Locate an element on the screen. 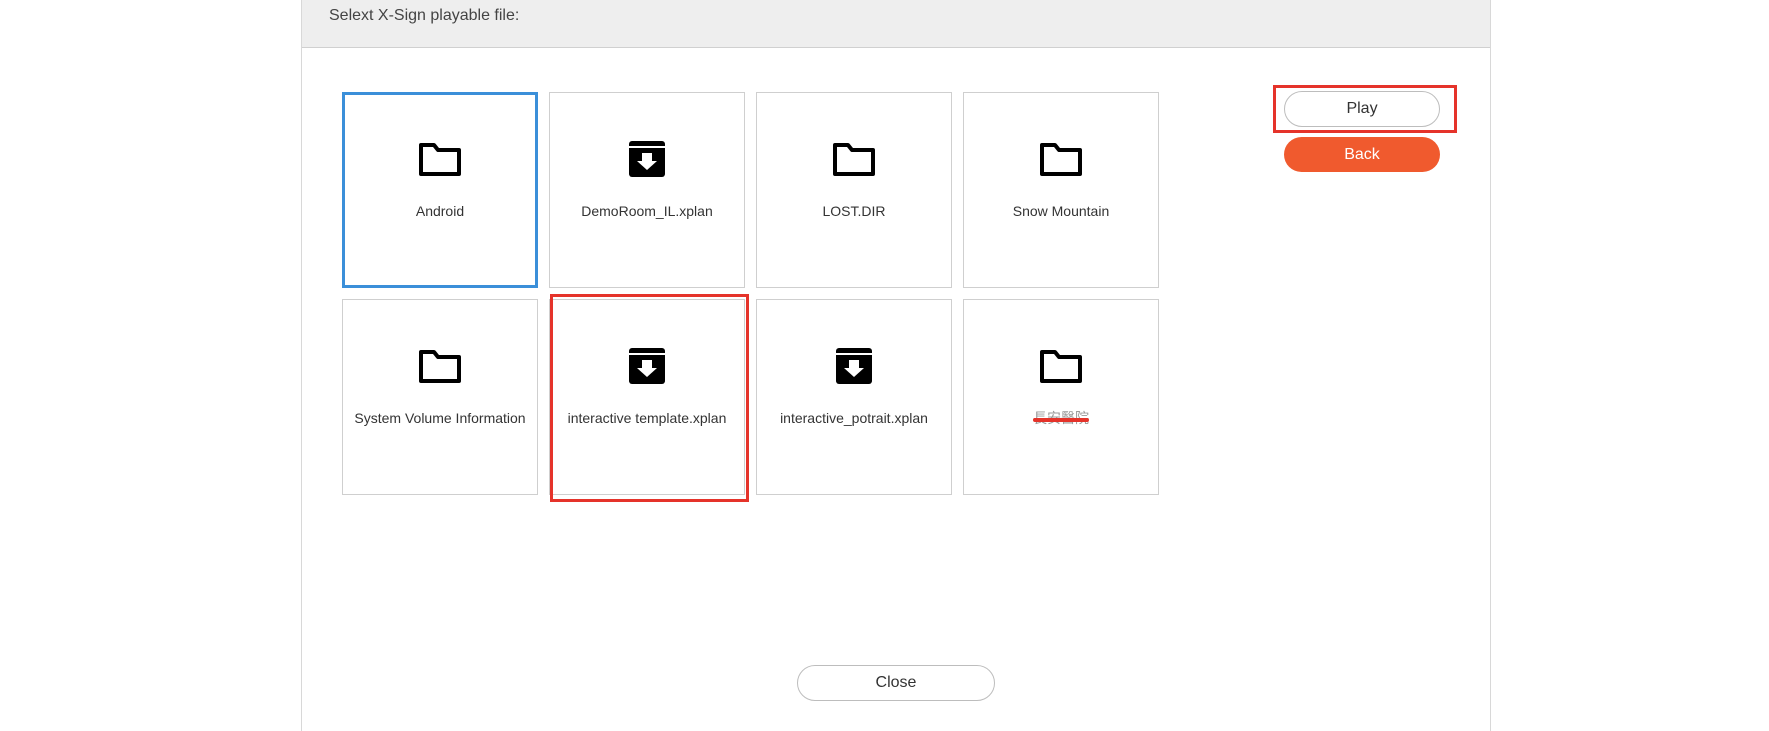  back-button: Back is located at coordinates (1362, 154).